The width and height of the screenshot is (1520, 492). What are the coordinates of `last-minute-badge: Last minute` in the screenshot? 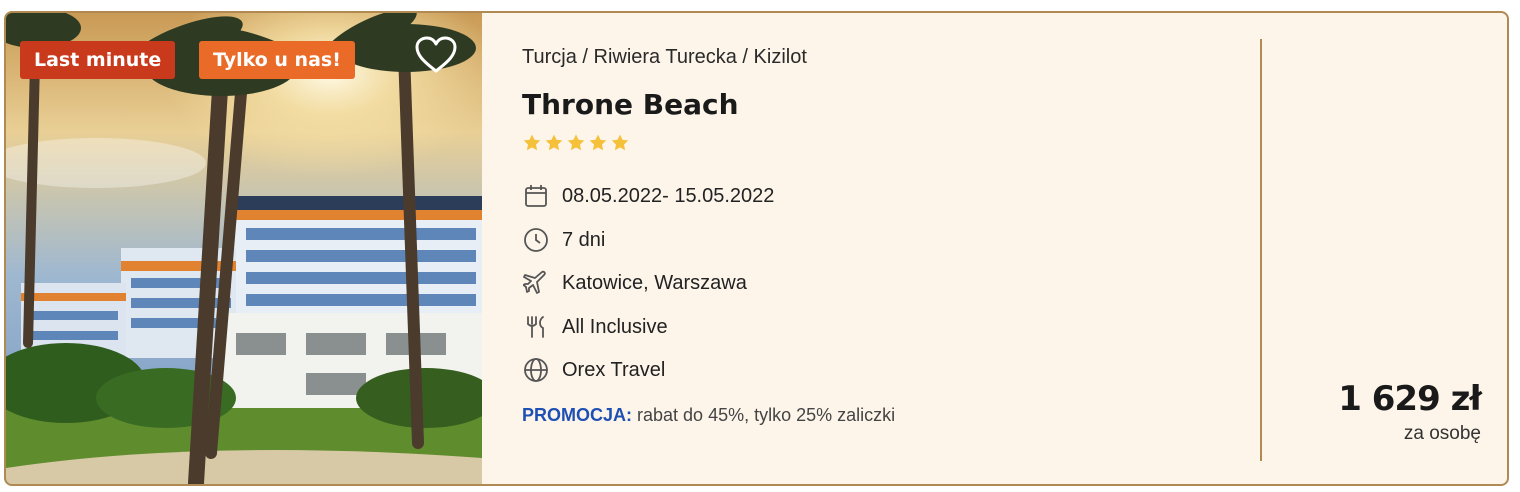 It's located at (98, 60).